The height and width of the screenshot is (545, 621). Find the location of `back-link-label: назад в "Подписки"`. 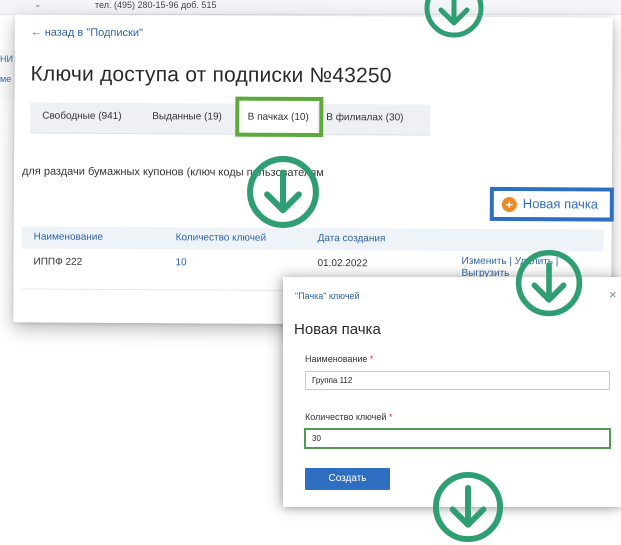

back-link-label: назад в "Подписки" is located at coordinates (93, 33).